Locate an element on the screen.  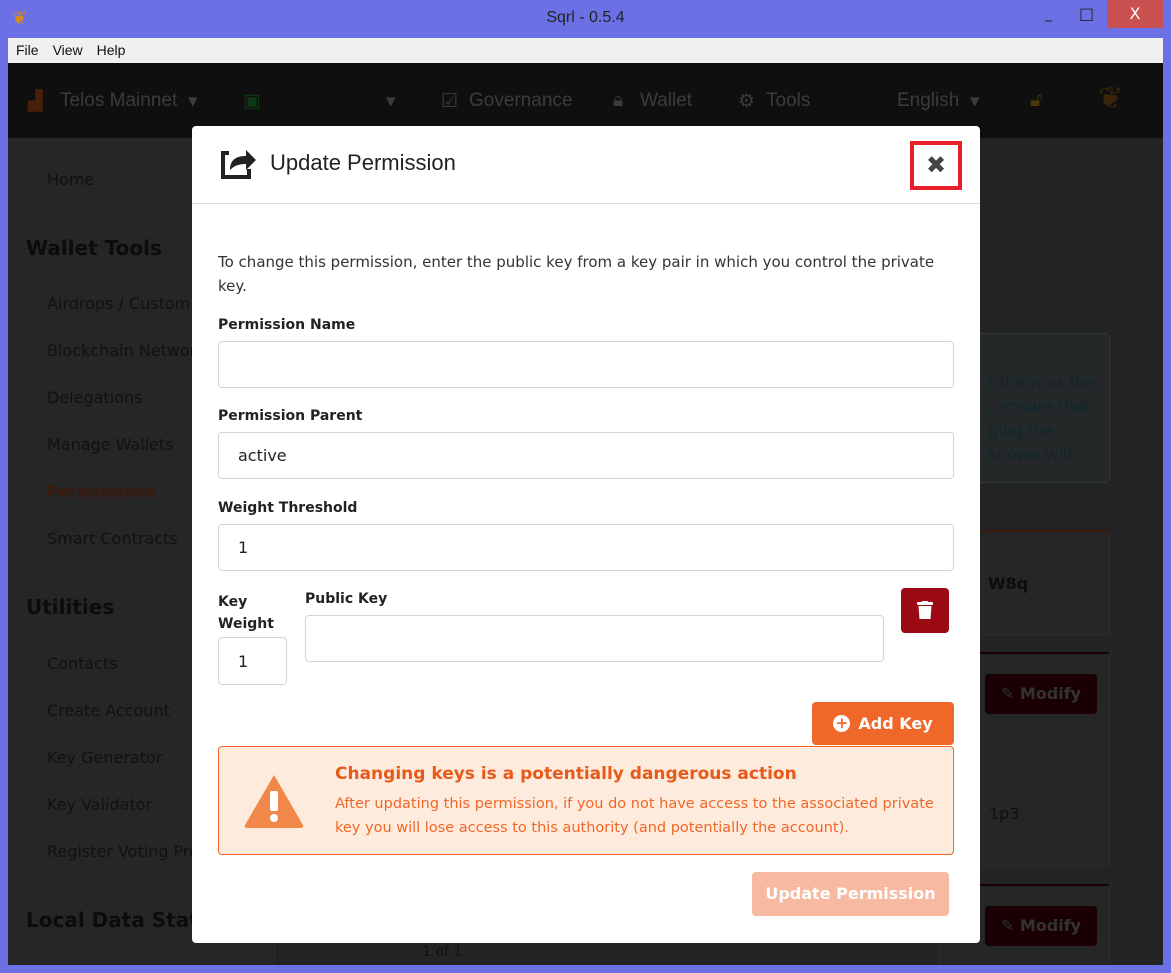
sidebar-item-key-validator: Key Validator is located at coordinates (99, 804).